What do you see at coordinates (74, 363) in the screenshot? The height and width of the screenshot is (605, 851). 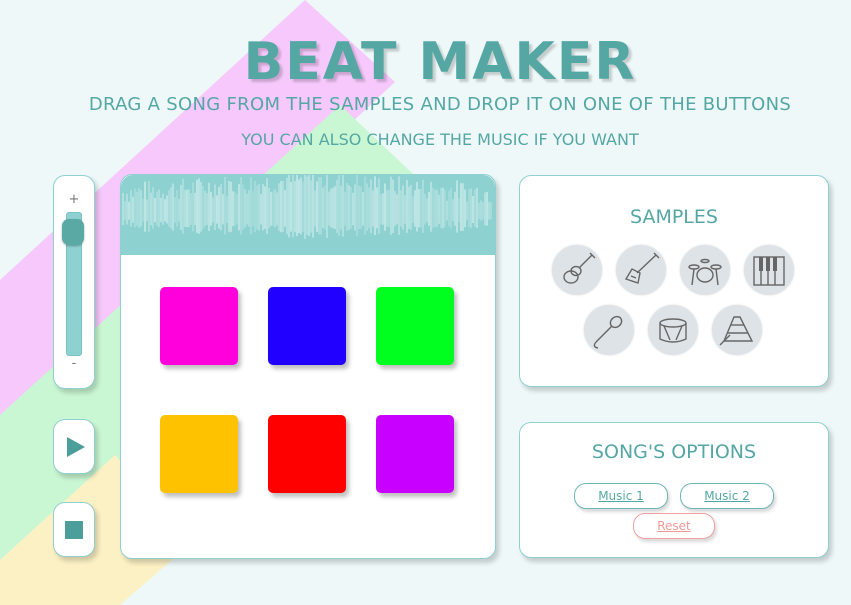 I see `volume-minus-label: -` at bounding box center [74, 363].